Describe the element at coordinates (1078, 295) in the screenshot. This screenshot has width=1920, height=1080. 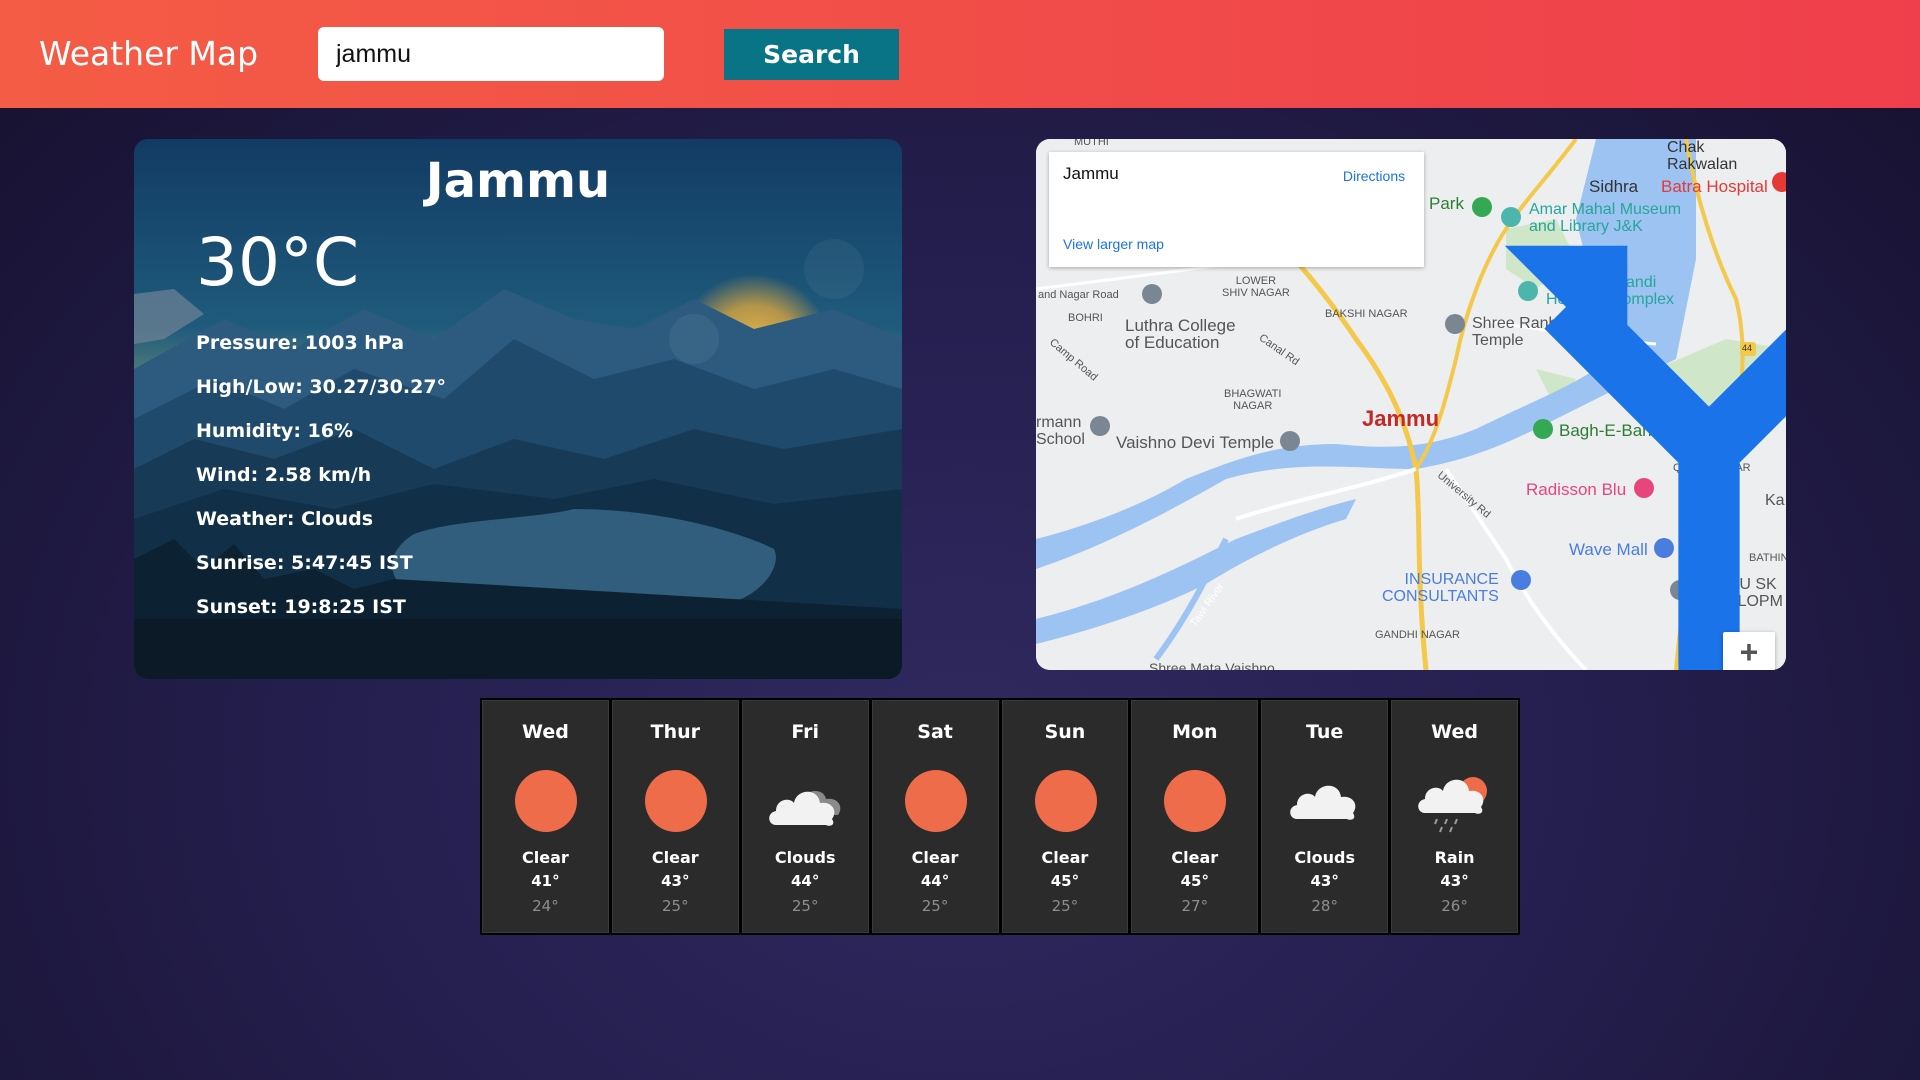
I see `map-label-nagar-road: and Nagar Road` at that location.